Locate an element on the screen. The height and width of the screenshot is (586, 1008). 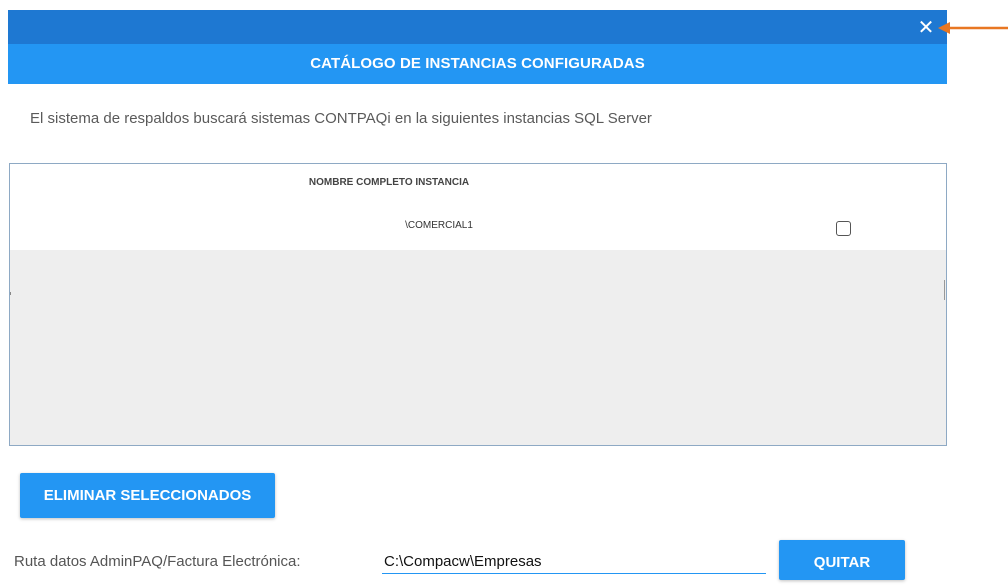
delete-selected-button: ELIMINAR SELECCIONADOS is located at coordinates (147, 495).